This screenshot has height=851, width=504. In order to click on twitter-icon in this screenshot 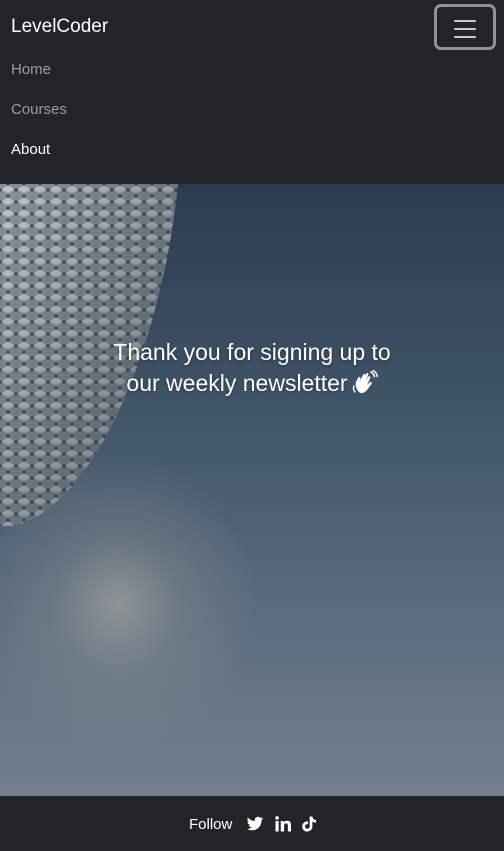, I will do `click(255, 824)`.